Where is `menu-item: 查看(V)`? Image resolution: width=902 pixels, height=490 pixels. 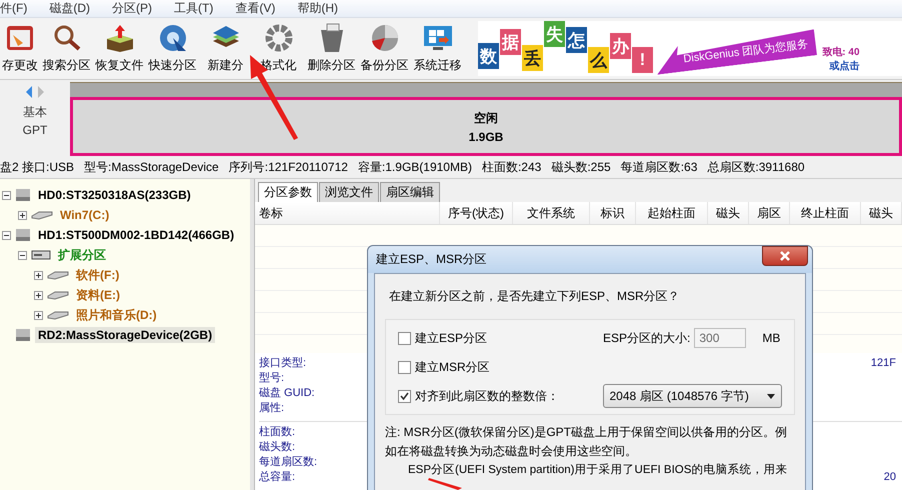
menu-item: 查看(V) is located at coordinates (255, 8).